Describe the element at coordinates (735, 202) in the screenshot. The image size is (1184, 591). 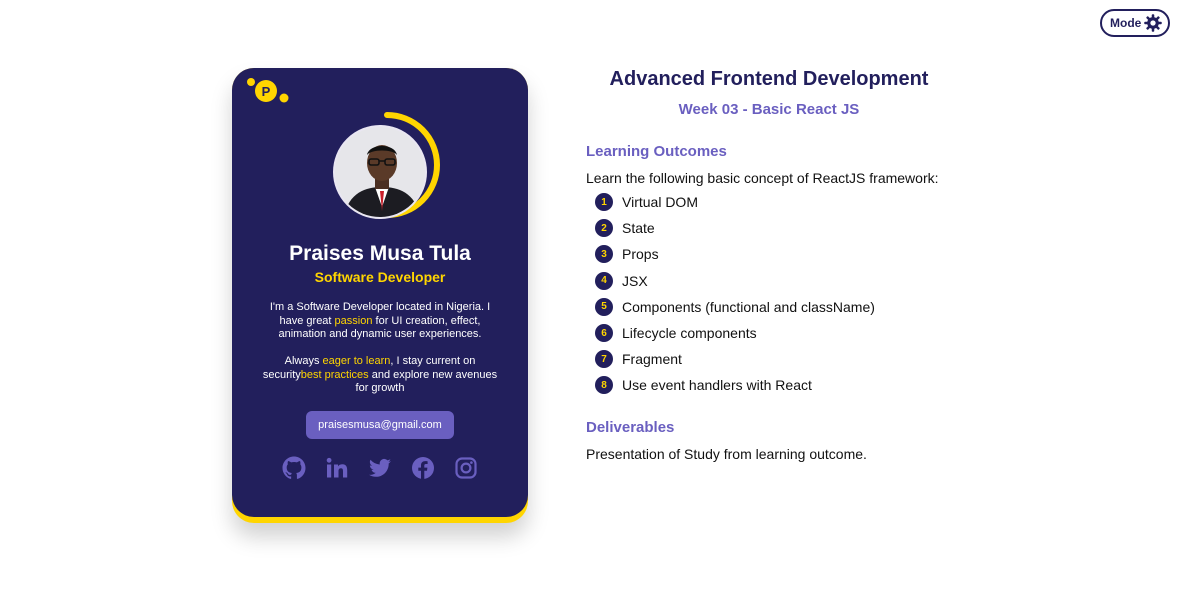
I see `list-item: 1 Virtual DOM` at that location.